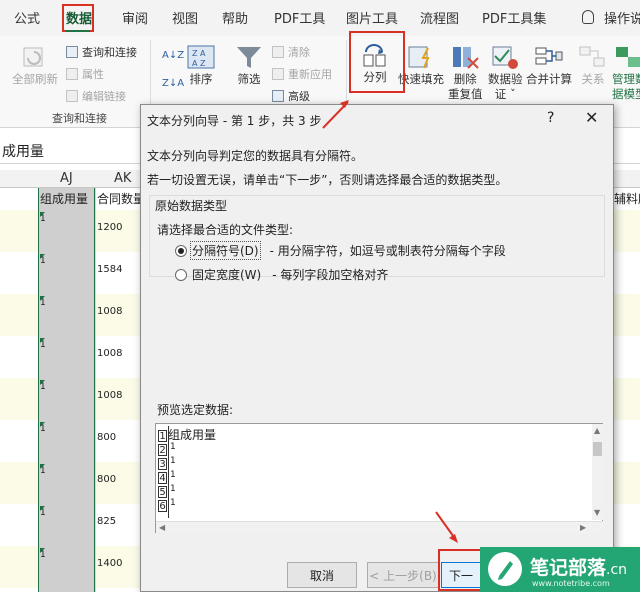 The image size is (640, 592). Describe the element at coordinates (302, 74) in the screenshot. I see `reapply-button: 重新应用` at that location.